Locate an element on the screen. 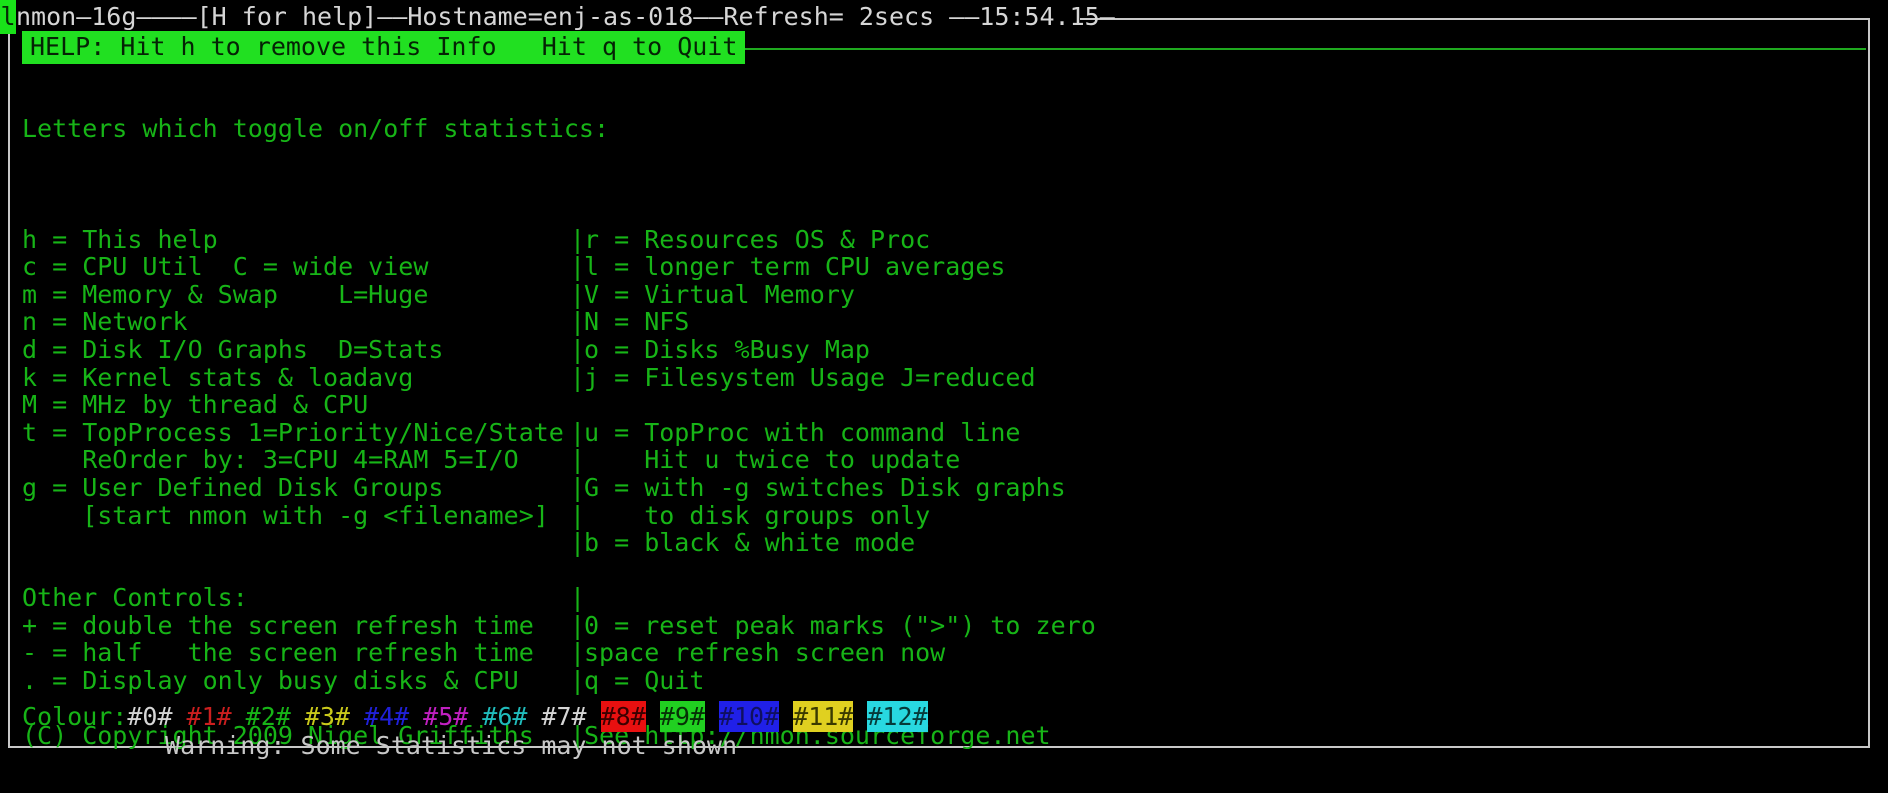 The image size is (1888, 793). colour-swatch: #3# is located at coordinates (327, 716).